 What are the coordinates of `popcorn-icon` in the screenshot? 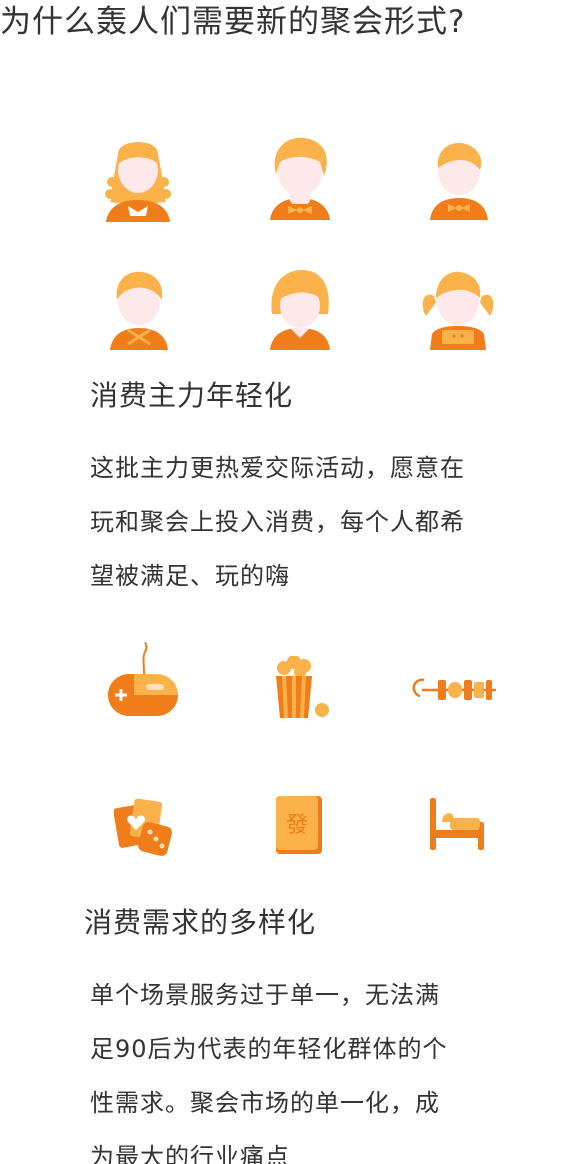 It's located at (302, 689).